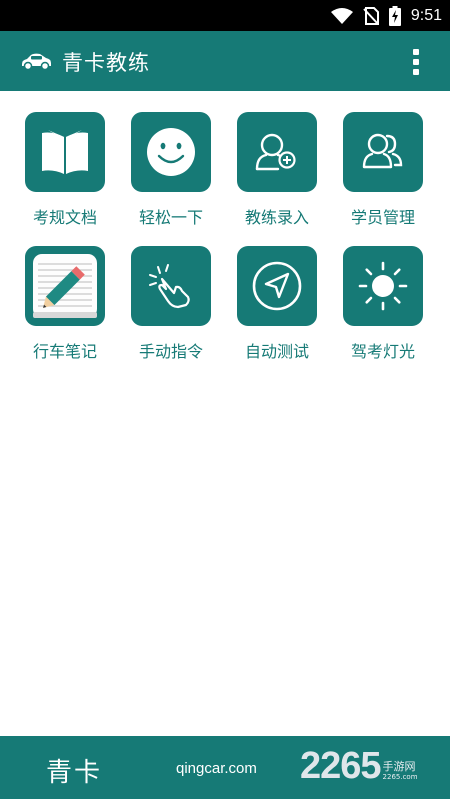 The height and width of the screenshot is (799, 450). What do you see at coordinates (106, 63) in the screenshot?
I see `app-title: 青卡教练` at bounding box center [106, 63].